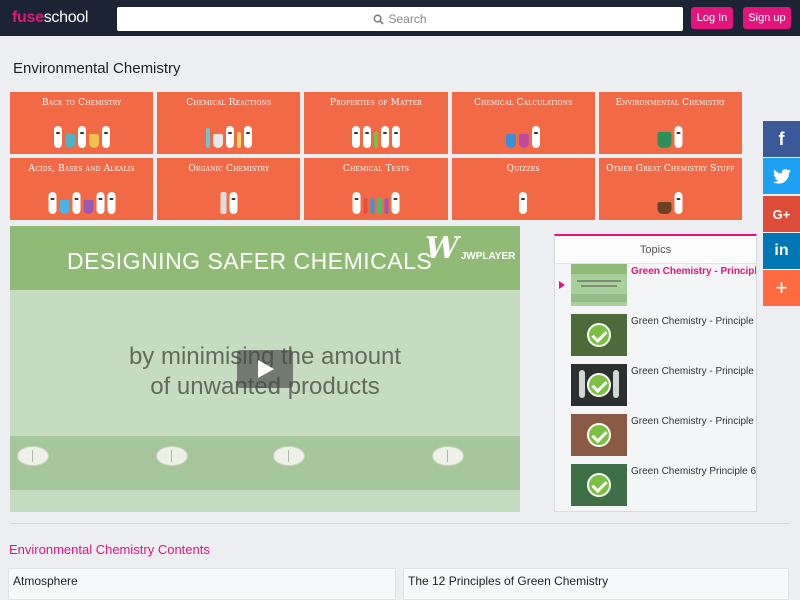 This screenshot has width=800, height=600. I want to click on treasure-box-icon, so click(670, 198).